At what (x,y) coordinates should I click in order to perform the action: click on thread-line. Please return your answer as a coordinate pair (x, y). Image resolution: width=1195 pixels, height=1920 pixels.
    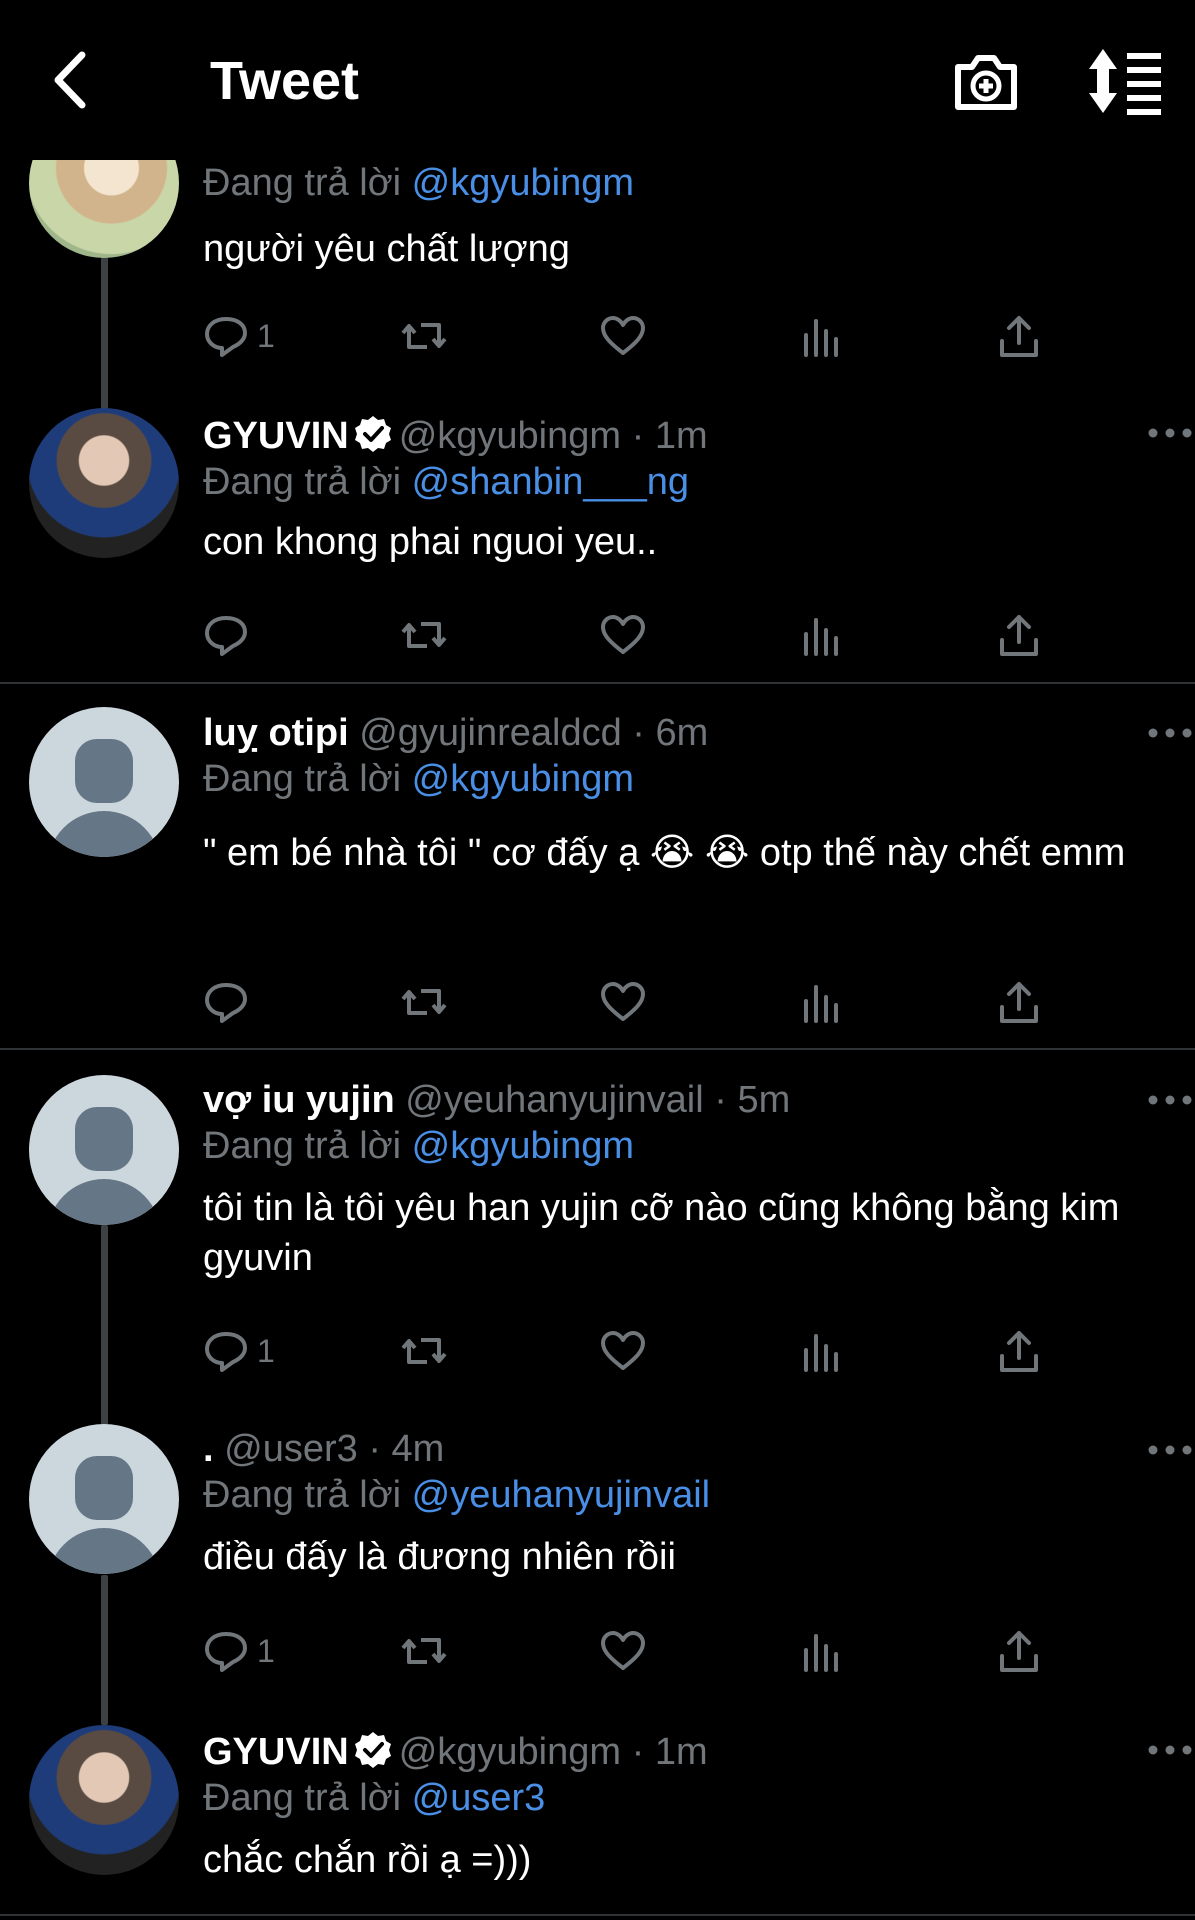
    Looking at the image, I should click on (104, 1650).